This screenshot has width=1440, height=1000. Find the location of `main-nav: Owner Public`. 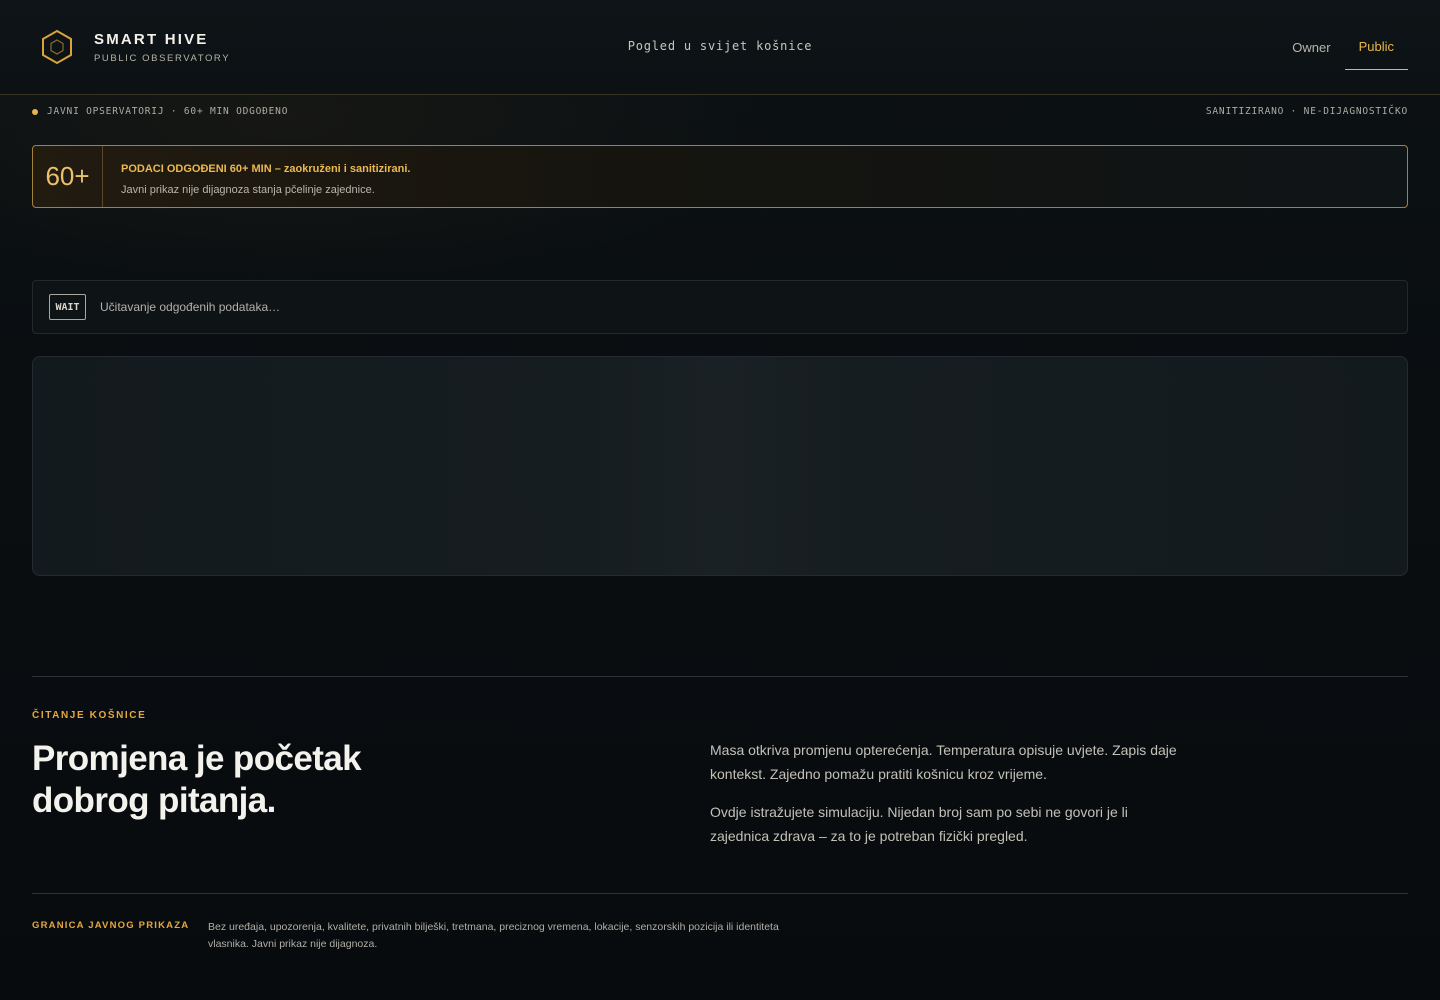

main-nav: Owner Public is located at coordinates (1343, 47).